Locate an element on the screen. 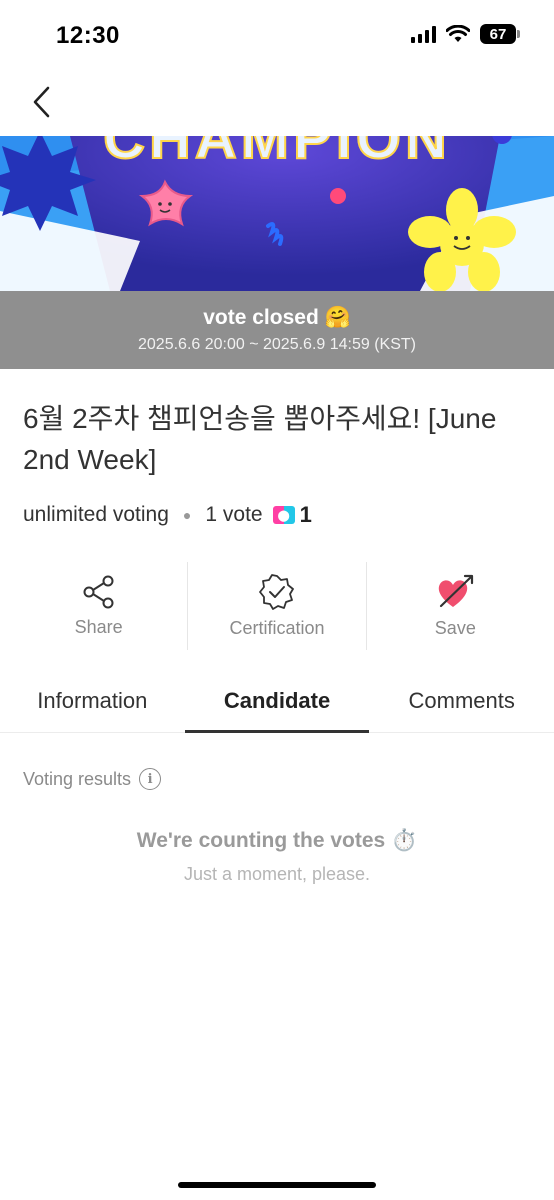 The width and height of the screenshot is (554, 1200). counting-title: We're counting the votes ⏱️ is located at coordinates (277, 840).